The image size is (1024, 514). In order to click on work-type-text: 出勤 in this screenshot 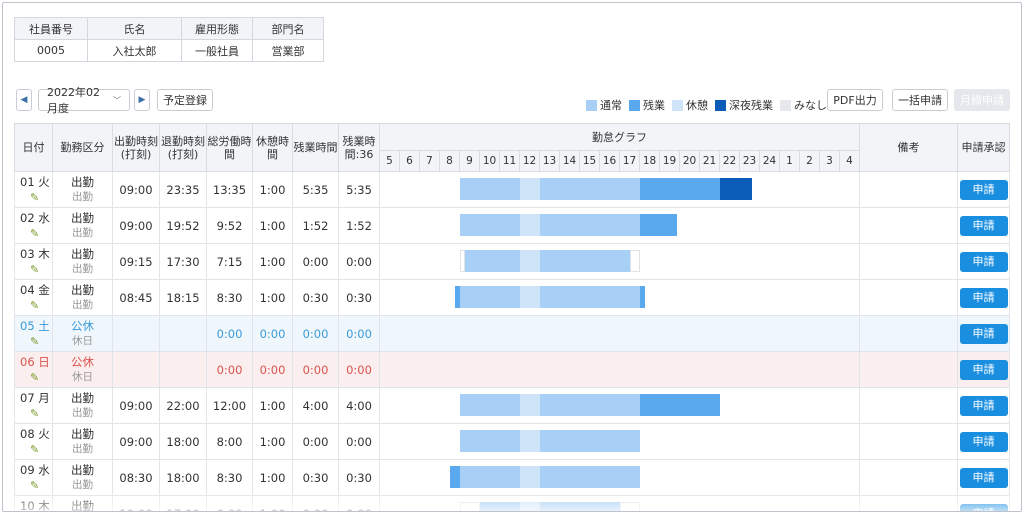, I will do `click(82, 181)`.